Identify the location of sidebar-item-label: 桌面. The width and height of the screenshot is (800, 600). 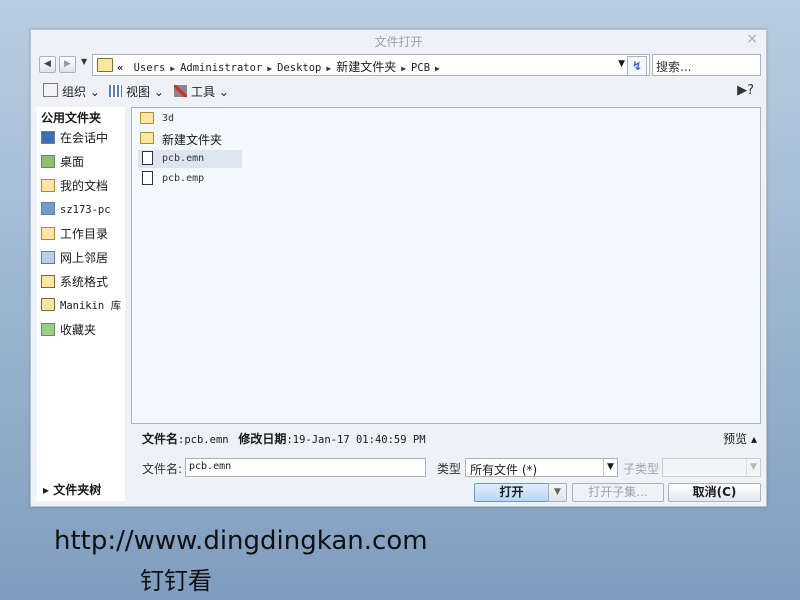
(72, 162).